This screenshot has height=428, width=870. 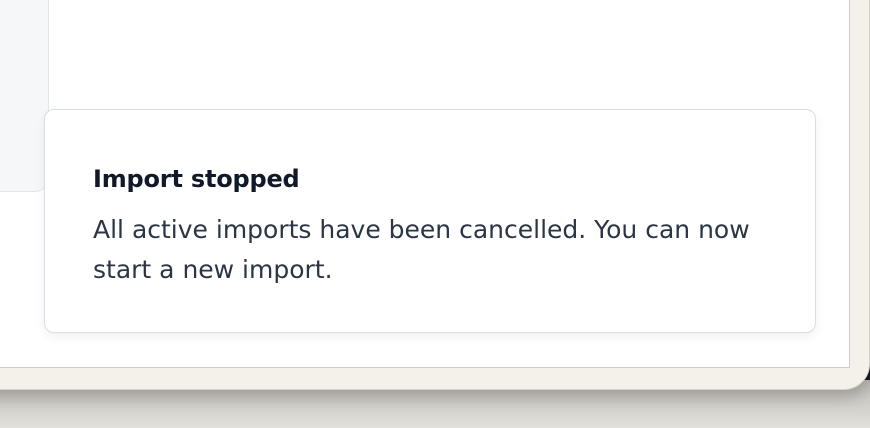 I want to click on sidebar-panel, so click(x=24, y=96).